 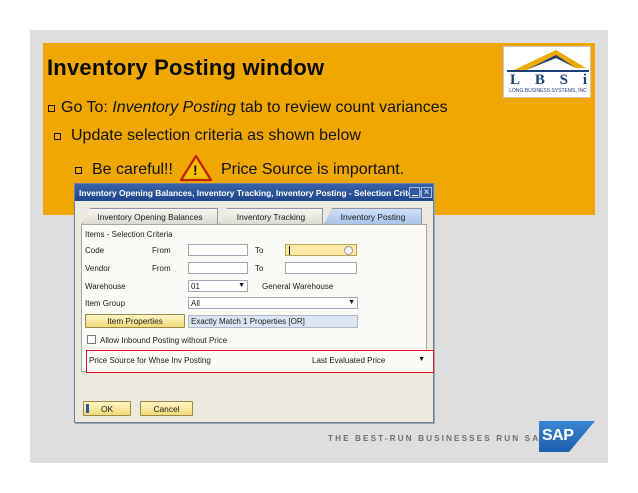 I want to click on tab-inventory-tracking: Inventory Tracking, so click(x=271, y=216).